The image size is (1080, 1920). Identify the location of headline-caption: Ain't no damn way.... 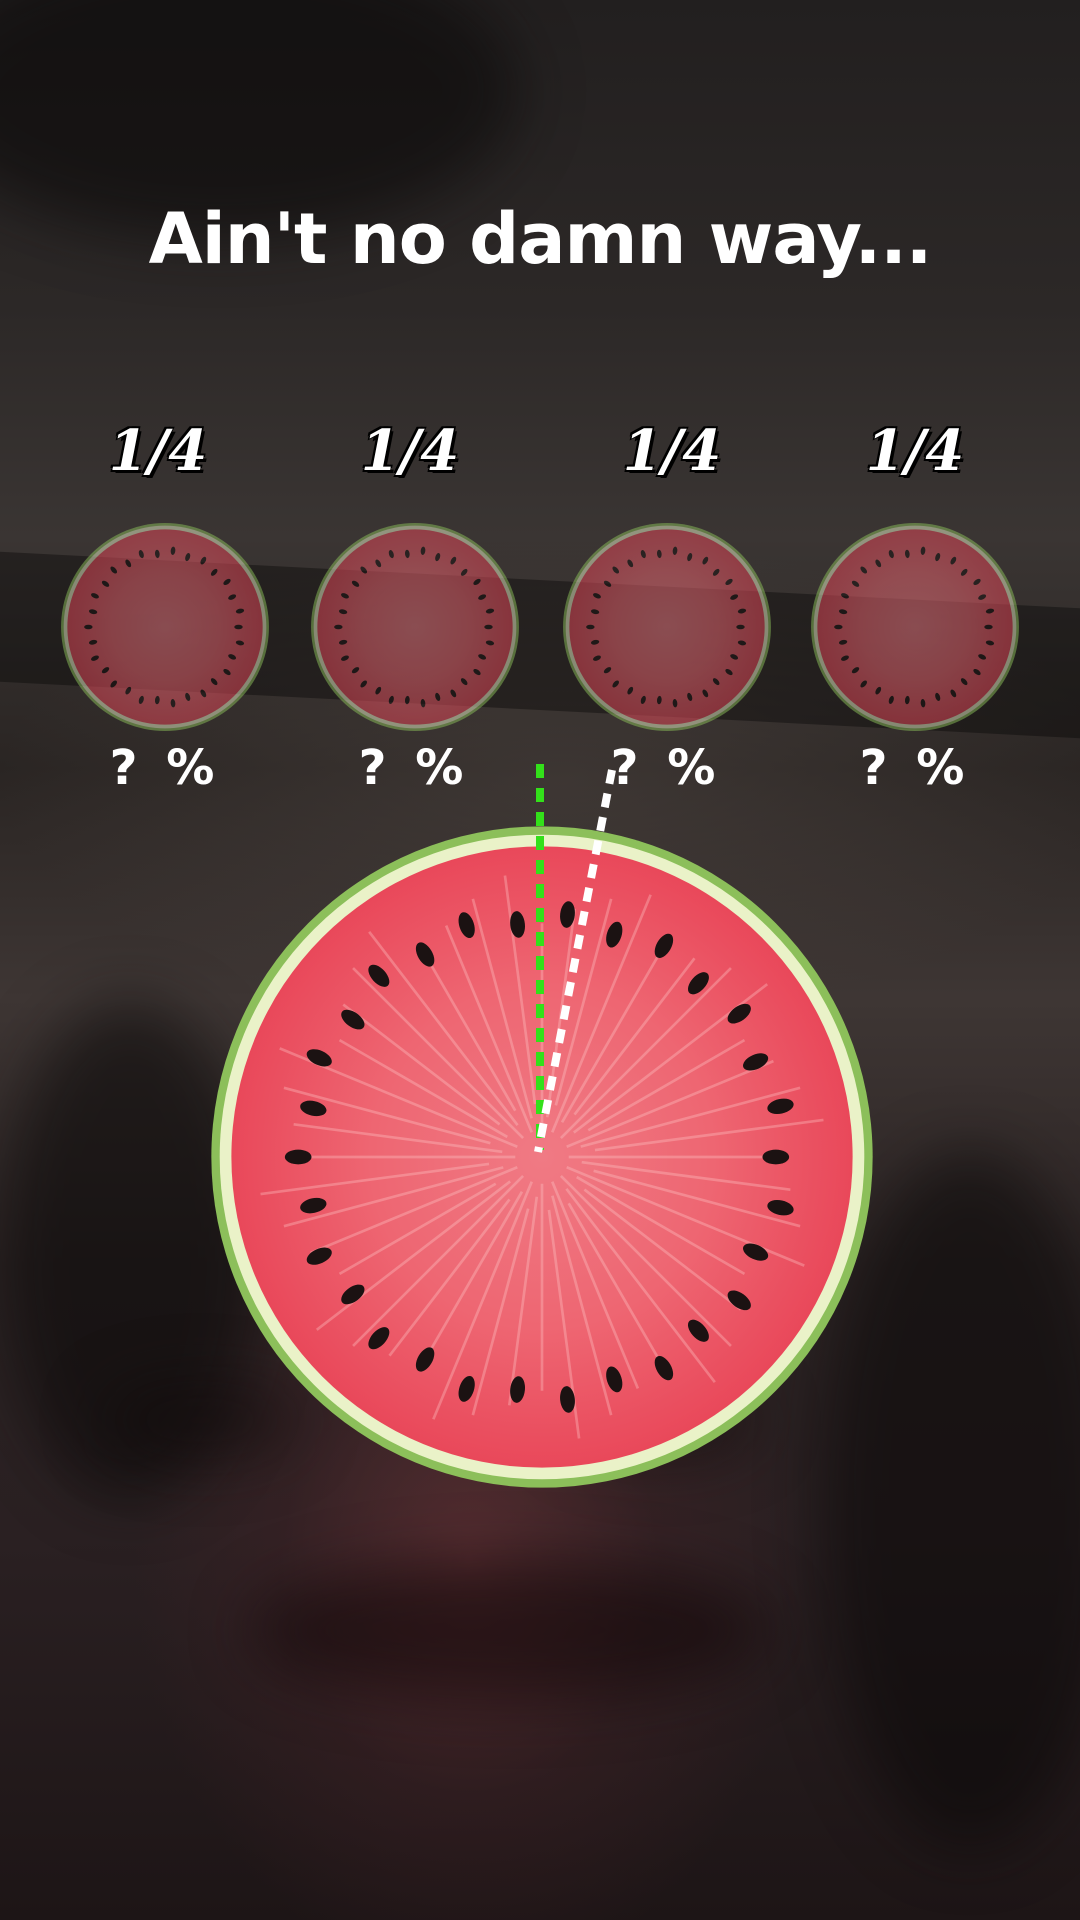
(540, 239).